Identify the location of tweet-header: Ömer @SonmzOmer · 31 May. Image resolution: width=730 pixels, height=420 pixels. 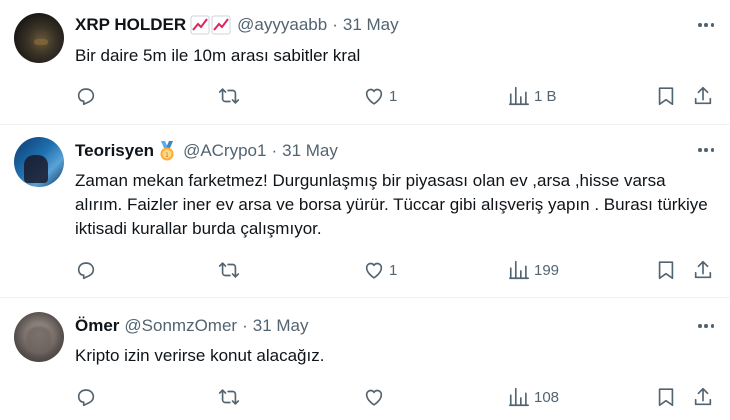
(192, 326).